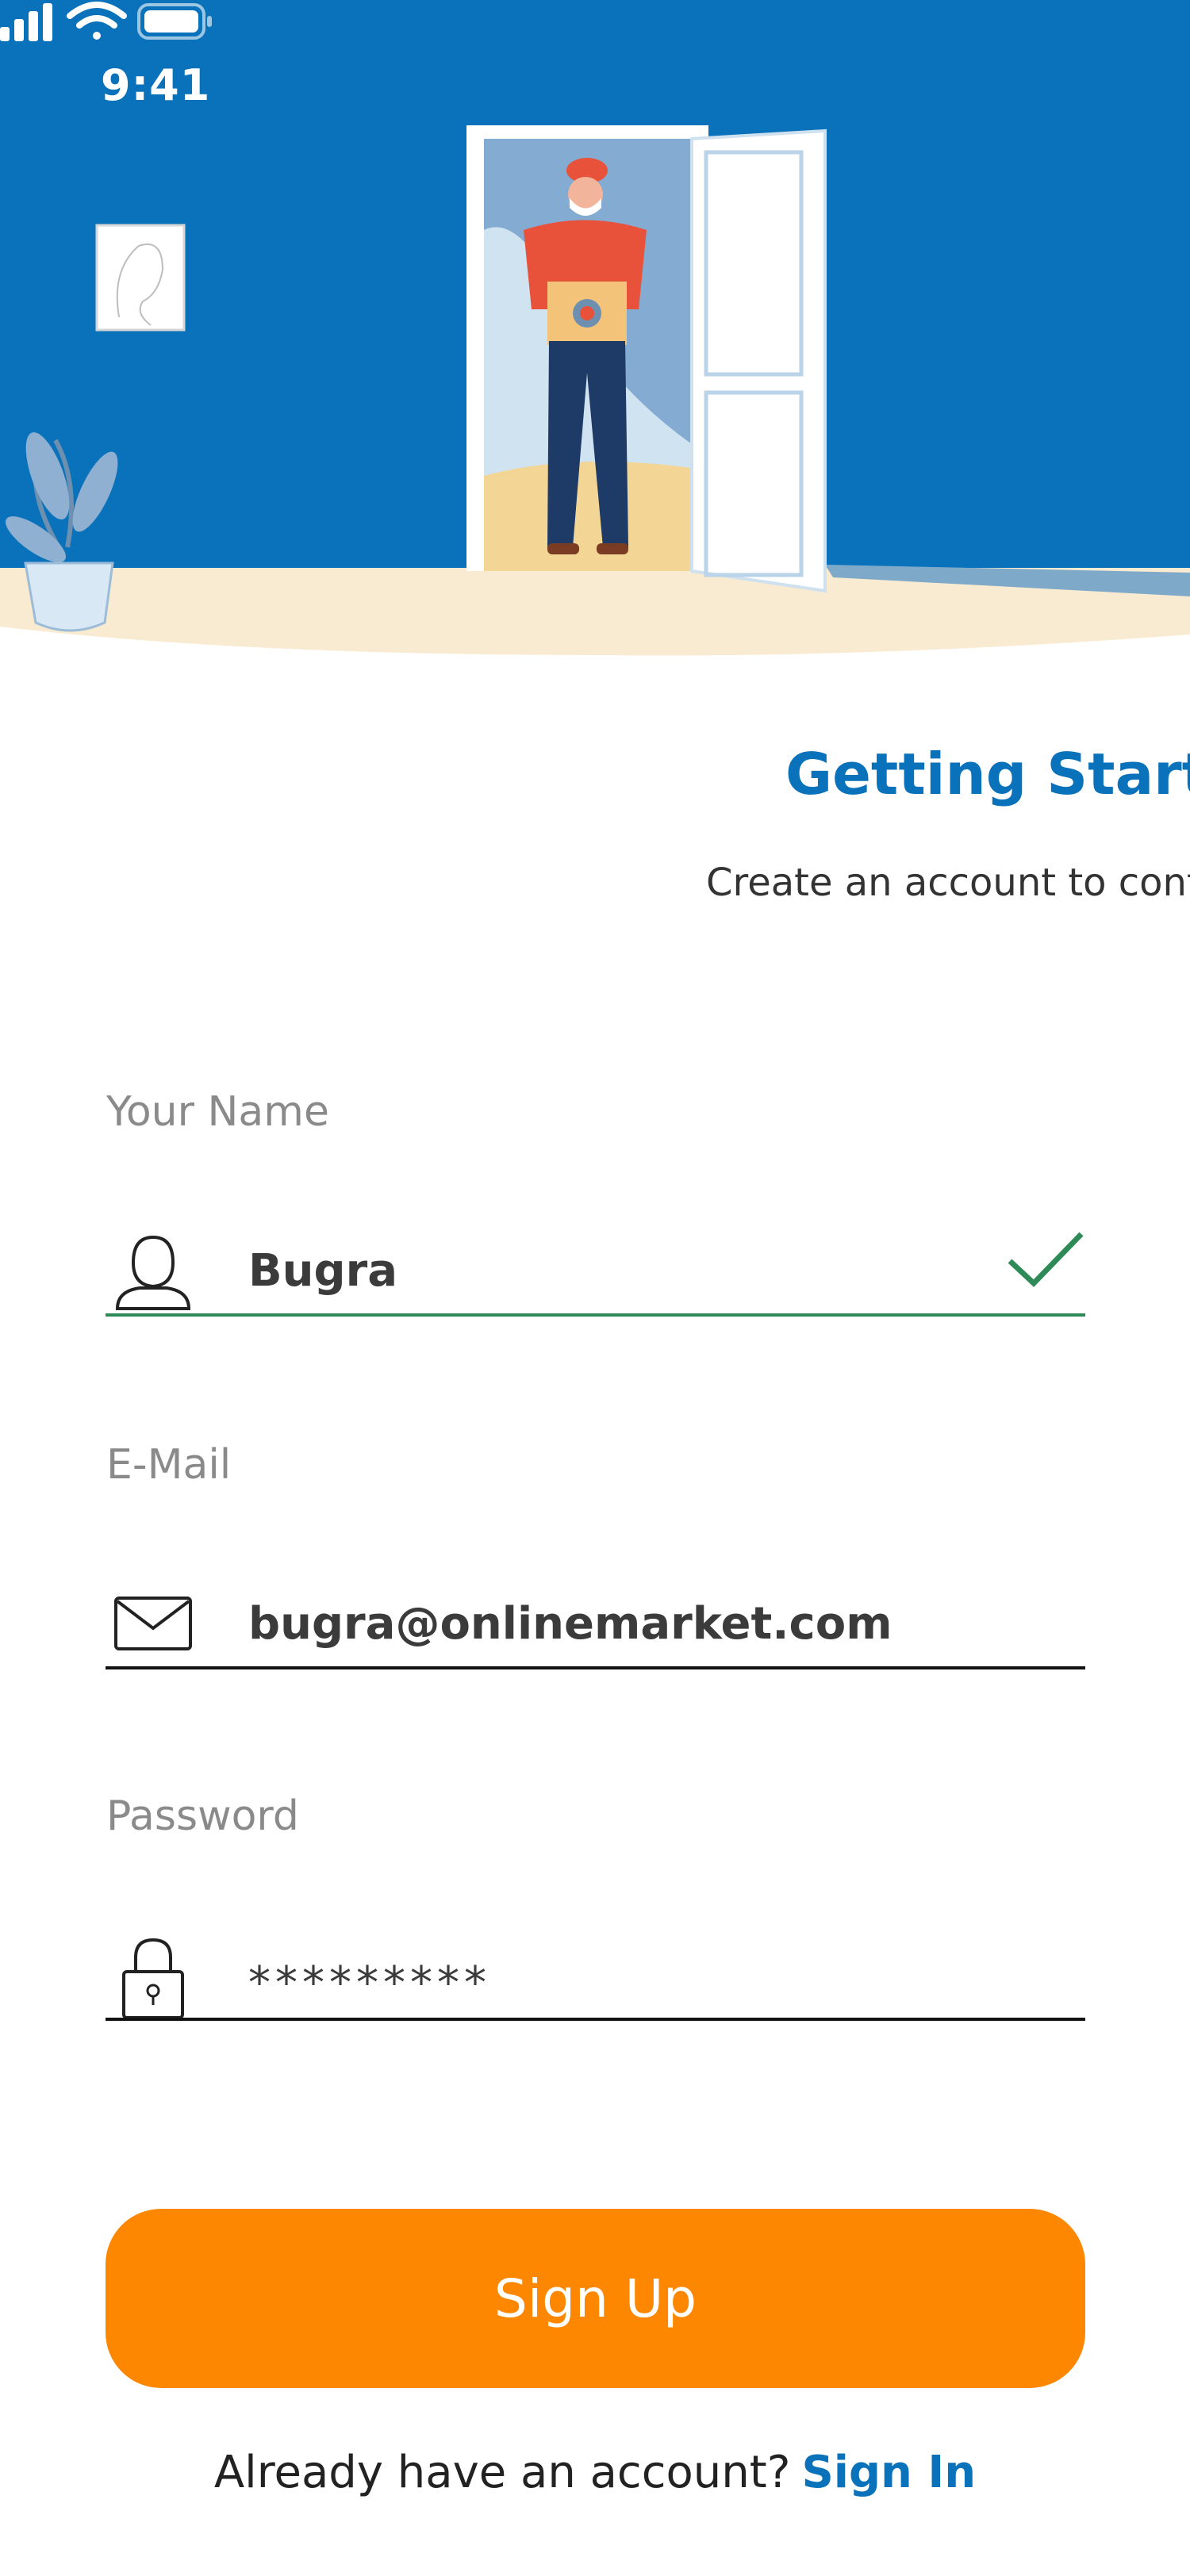 Image resolution: width=1190 pixels, height=2576 pixels. What do you see at coordinates (153, 1979) in the screenshot?
I see `lock-icon` at bounding box center [153, 1979].